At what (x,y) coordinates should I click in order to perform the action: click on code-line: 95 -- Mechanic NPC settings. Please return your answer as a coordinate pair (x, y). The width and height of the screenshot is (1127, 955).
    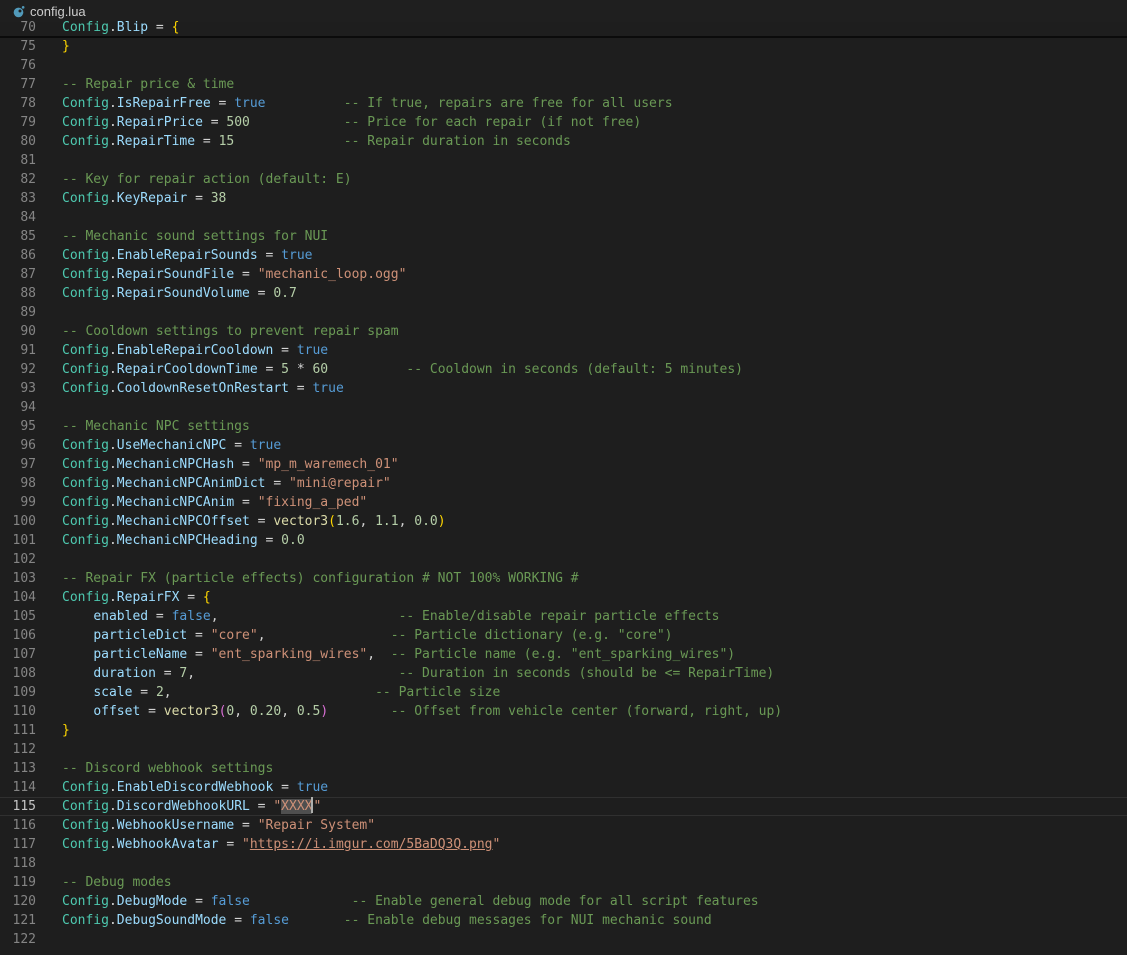
    Looking at the image, I should click on (563, 426).